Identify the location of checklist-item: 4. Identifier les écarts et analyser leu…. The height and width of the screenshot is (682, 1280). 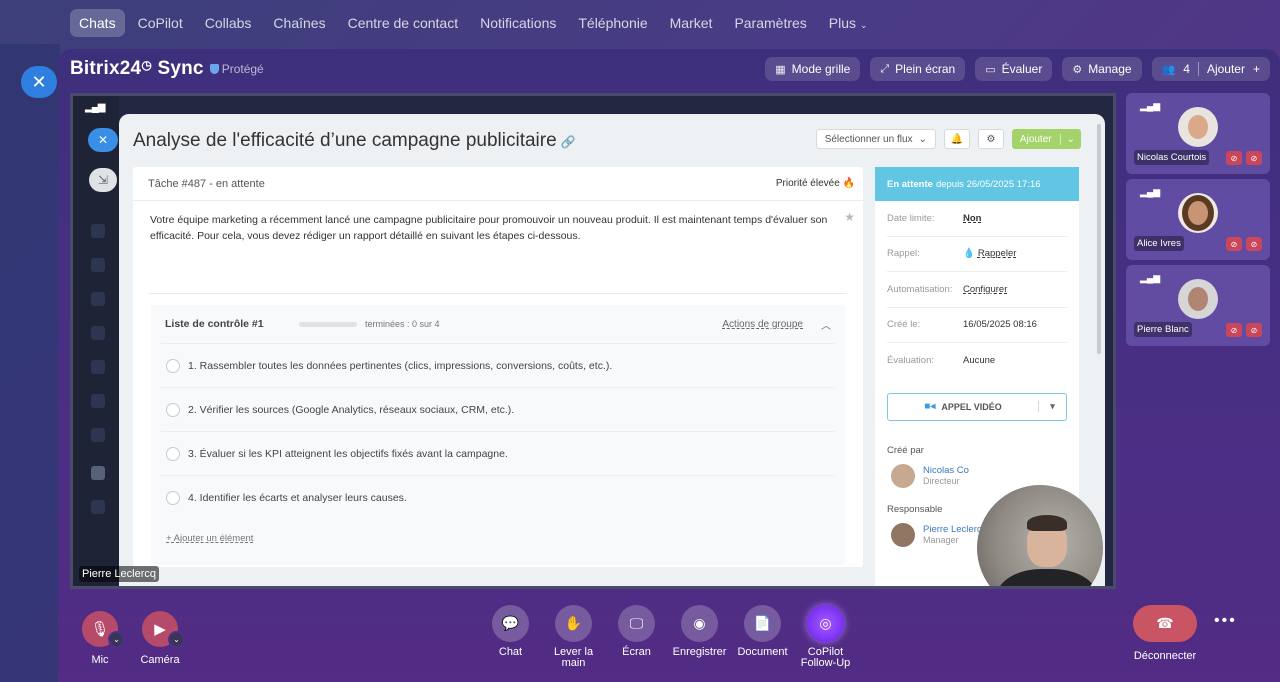
(498, 497).